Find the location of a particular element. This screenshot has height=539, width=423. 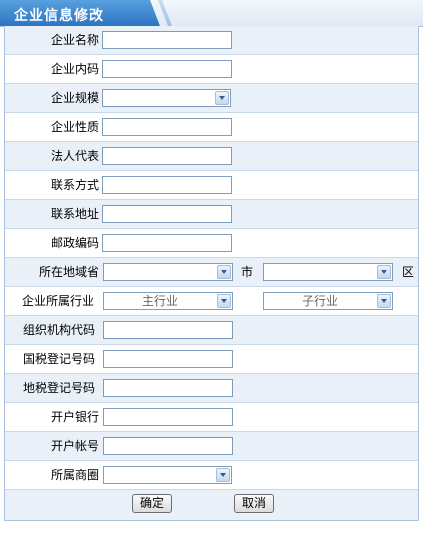

row-national-tax: 国税登记号码 is located at coordinates (211, 359).